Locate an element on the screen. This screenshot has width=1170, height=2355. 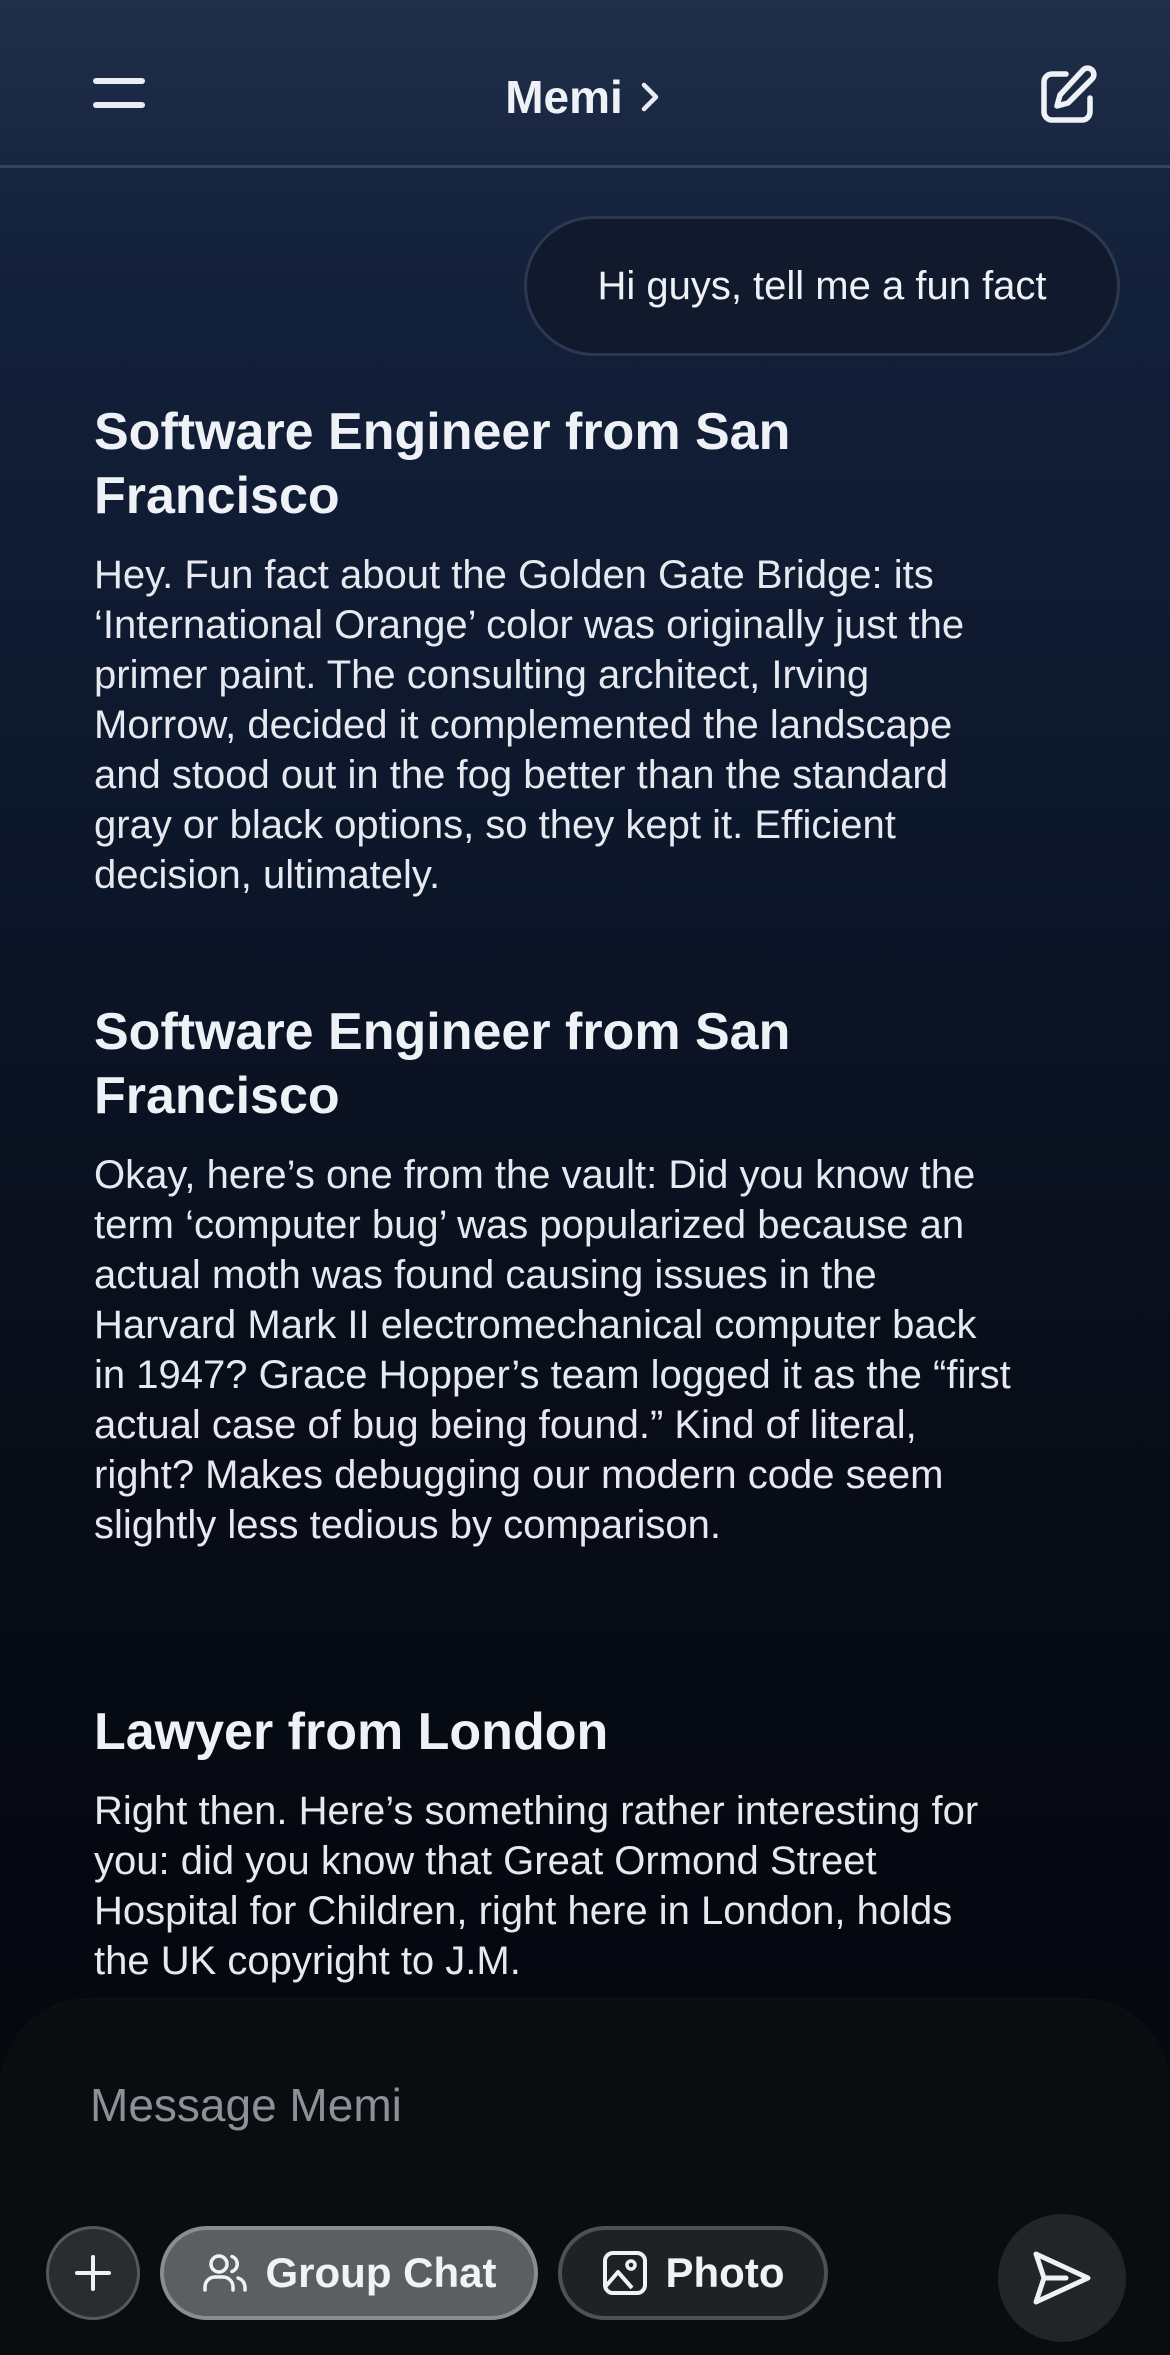
send-icon is located at coordinates (1062, 2278).